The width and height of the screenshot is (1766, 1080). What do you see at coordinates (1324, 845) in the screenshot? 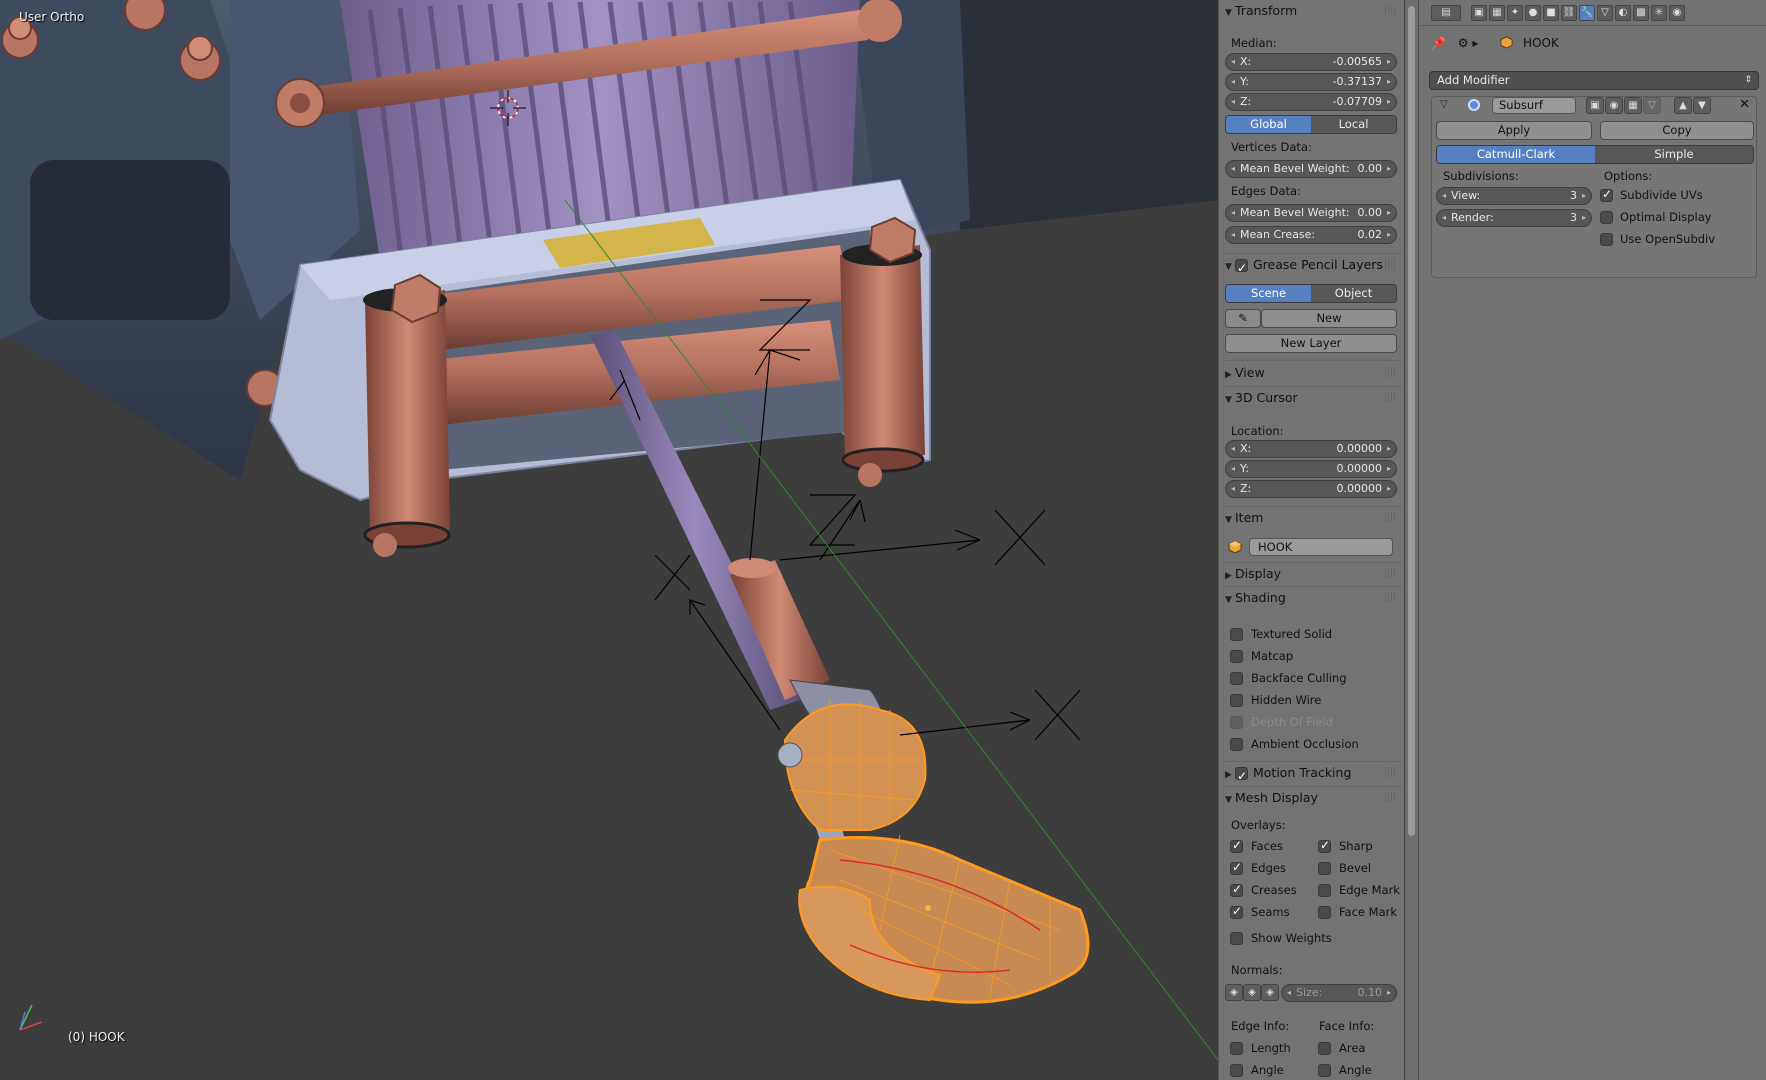
I see `sharp-checkbox` at bounding box center [1324, 845].